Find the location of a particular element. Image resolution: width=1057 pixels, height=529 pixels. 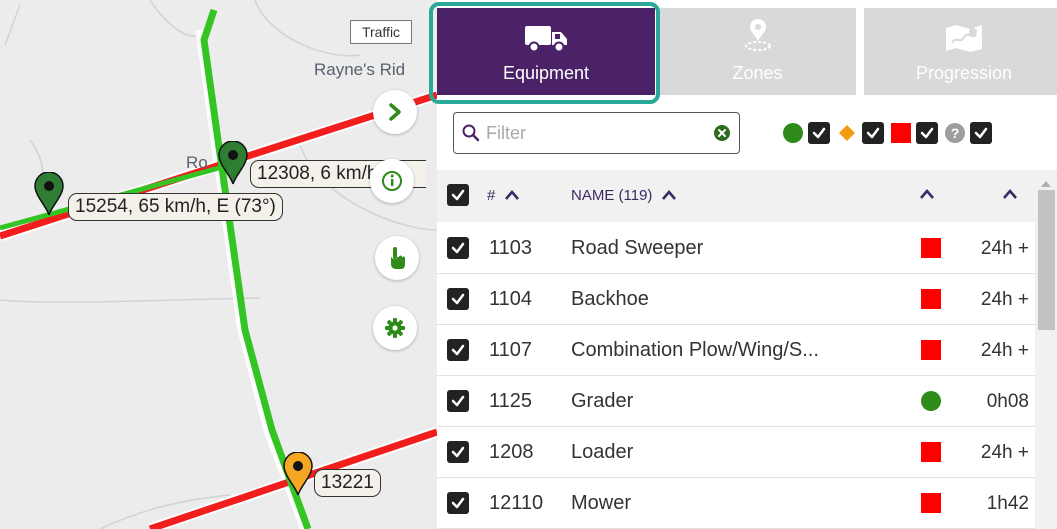

panel-tabs: Equipment Zones Progression is located at coordinates (743, 52).